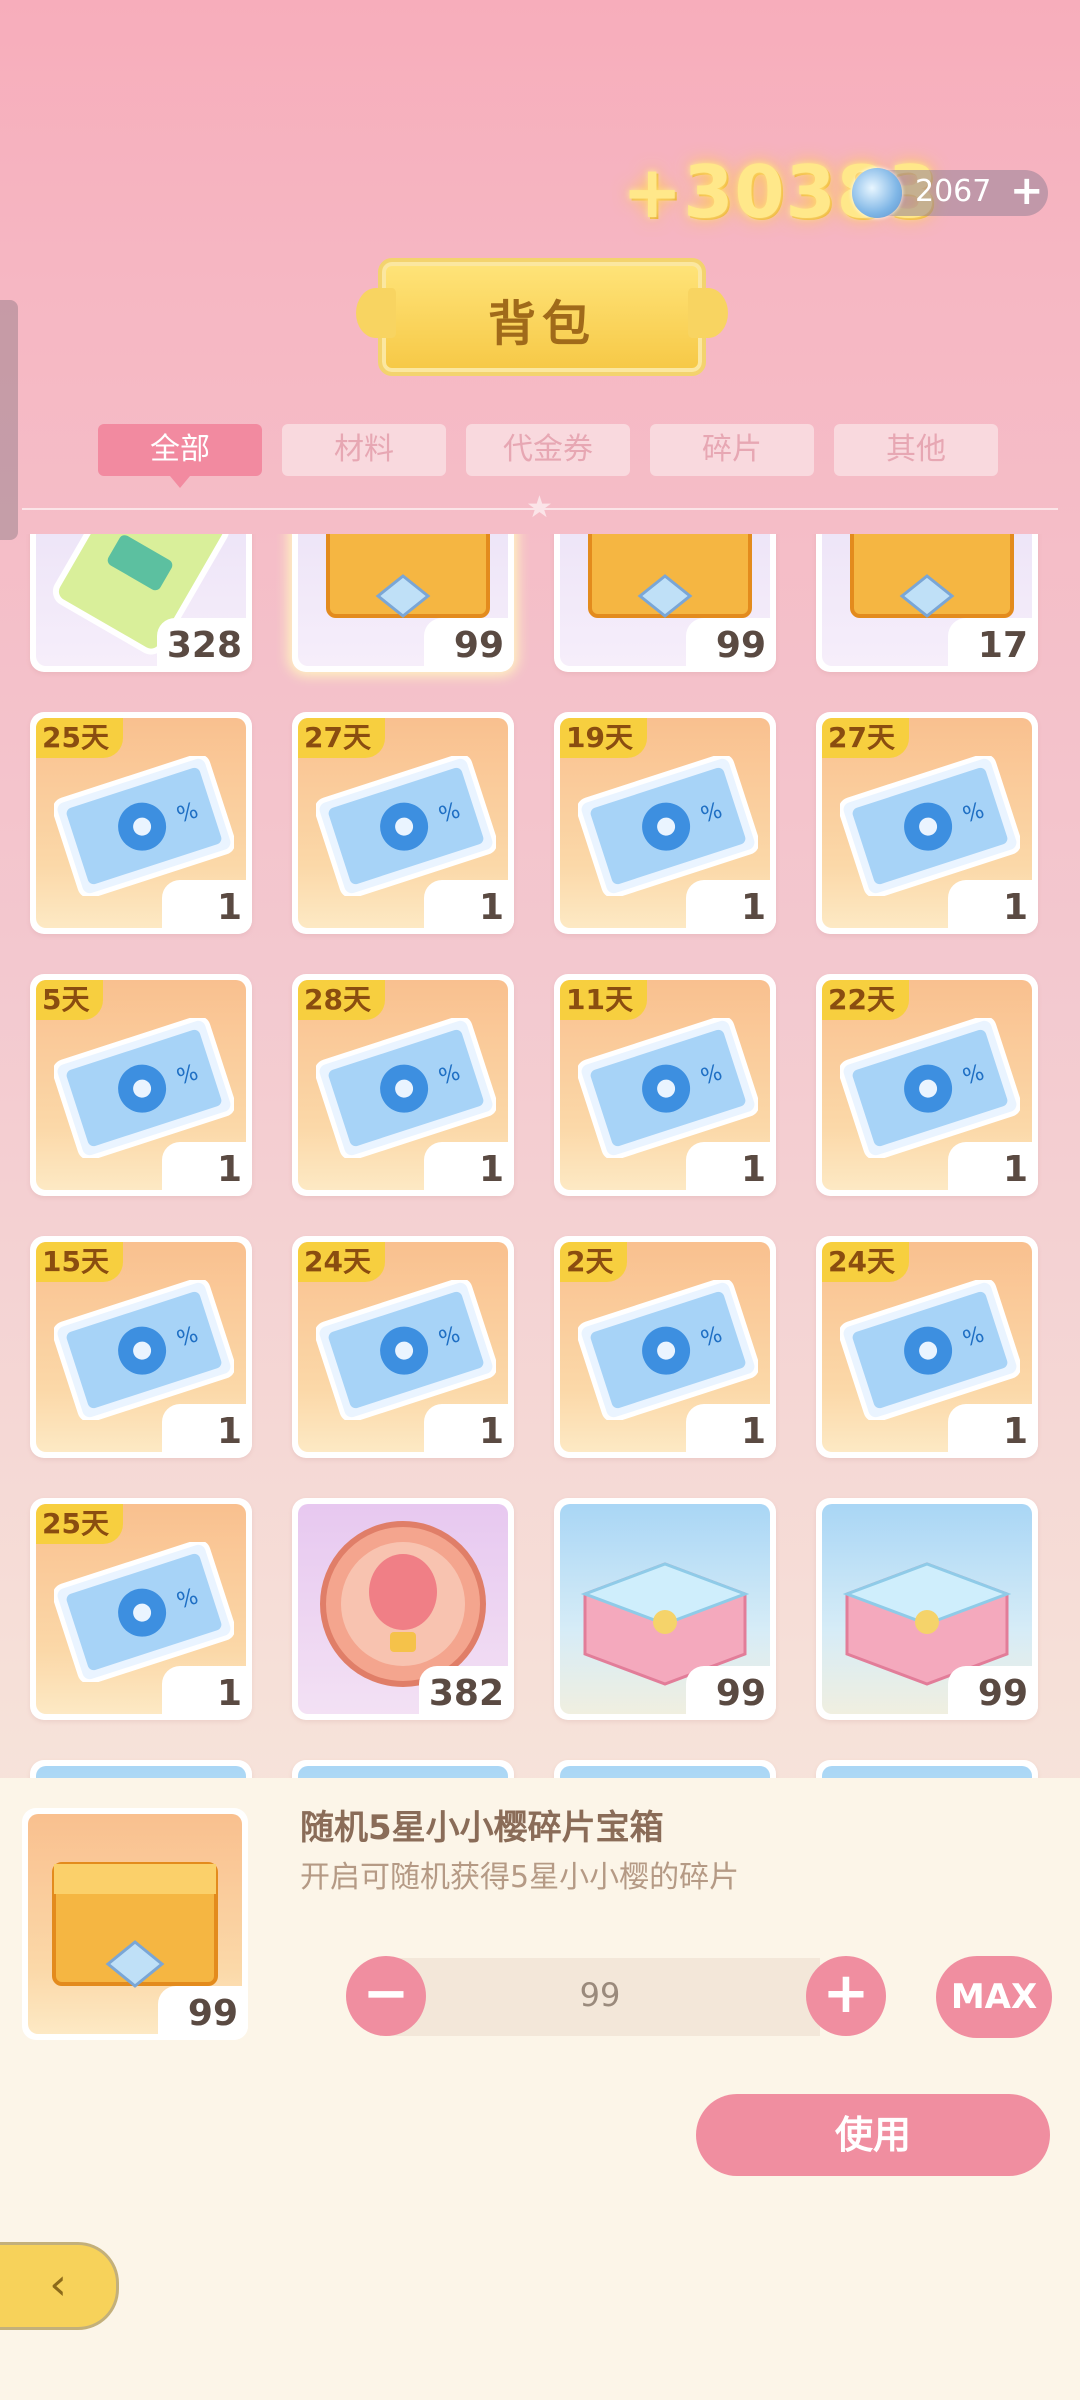 The height and width of the screenshot is (2400, 1080). What do you see at coordinates (953, 191) in the screenshot?
I see `currency-value: 2067` at bounding box center [953, 191].